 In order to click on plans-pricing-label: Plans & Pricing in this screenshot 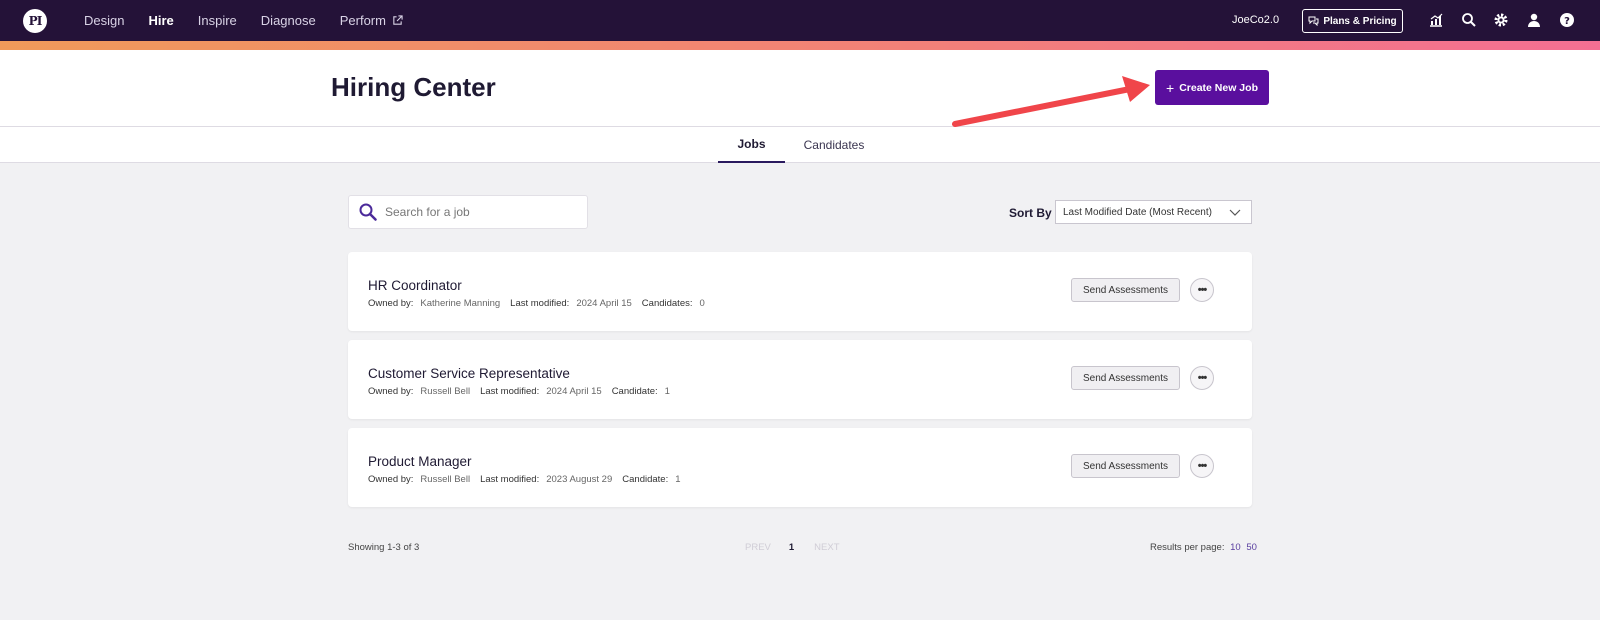, I will do `click(1360, 21)`.